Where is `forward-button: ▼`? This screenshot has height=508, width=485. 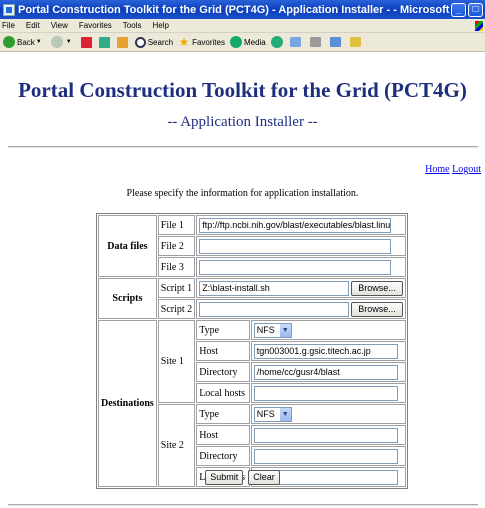 forward-button: ▼ is located at coordinates (63, 42).